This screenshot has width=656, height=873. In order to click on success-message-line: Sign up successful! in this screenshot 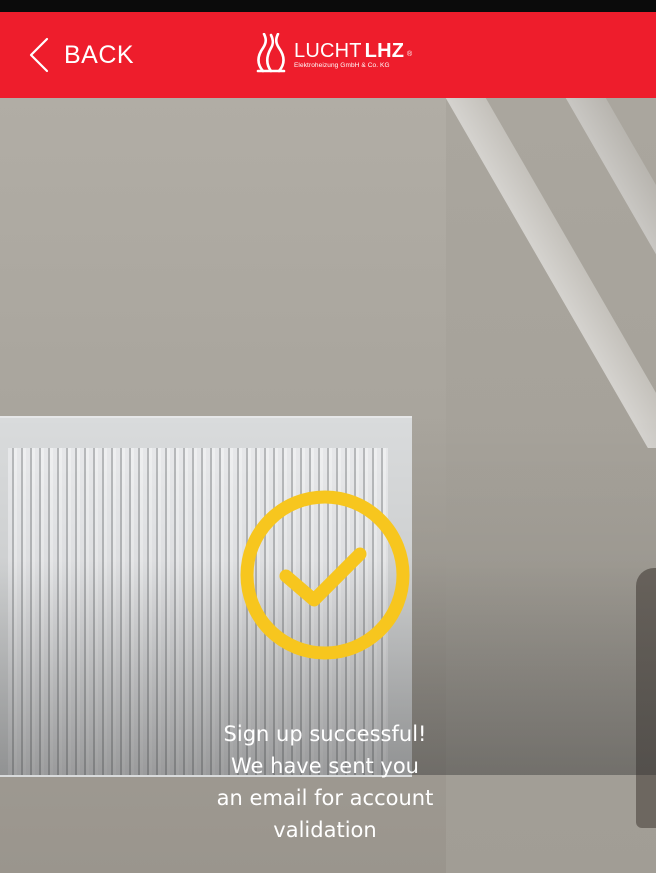, I will do `click(325, 734)`.